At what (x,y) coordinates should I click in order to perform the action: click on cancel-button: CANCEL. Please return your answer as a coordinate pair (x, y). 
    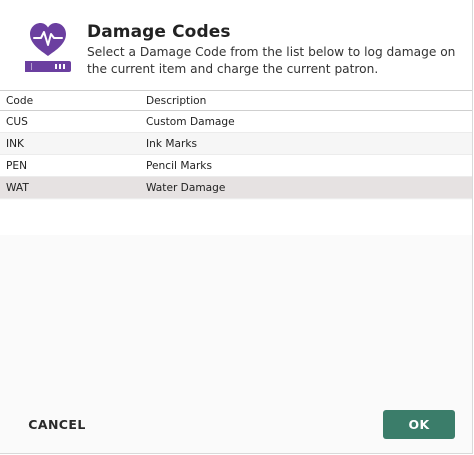
    Looking at the image, I should click on (57, 424).